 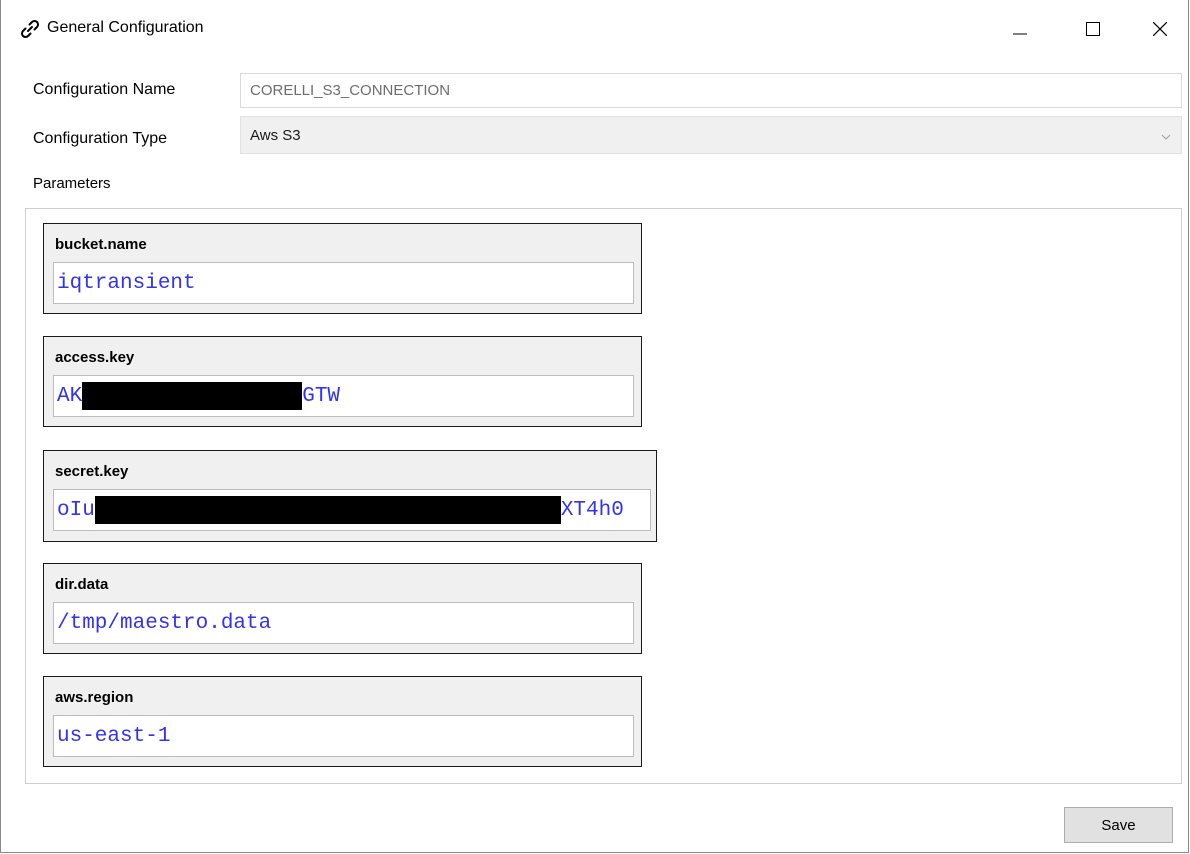 What do you see at coordinates (1020, 34) in the screenshot?
I see `minimize-icon` at bounding box center [1020, 34].